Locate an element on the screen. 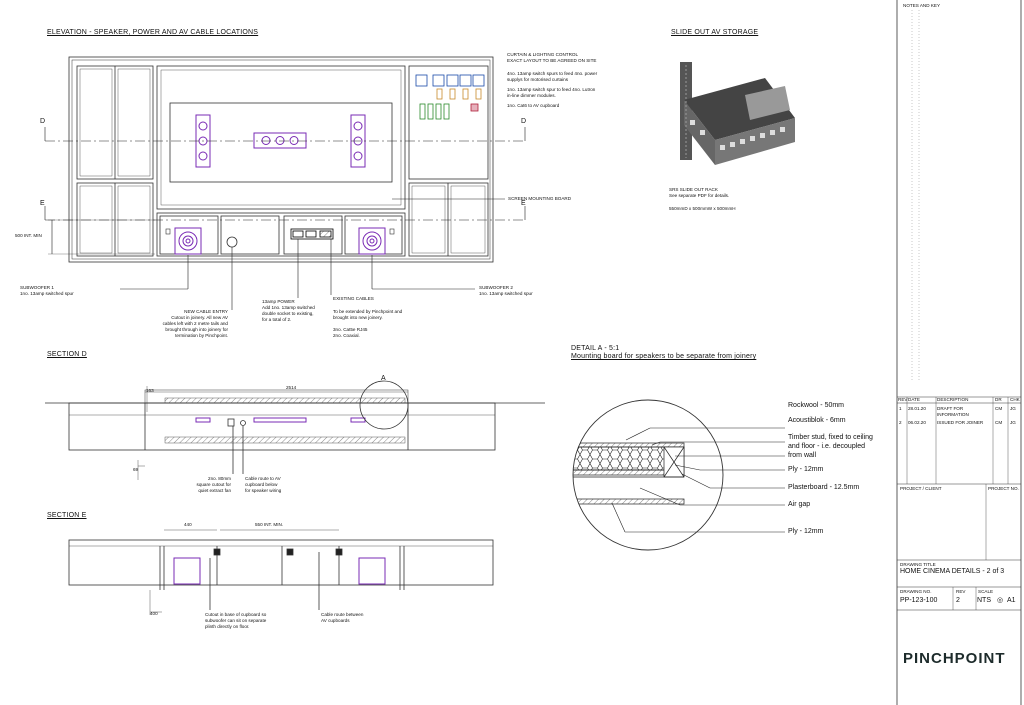 This screenshot has height=705, width=1024. label-ply-1: Ply - 12mm is located at coordinates (806, 469).